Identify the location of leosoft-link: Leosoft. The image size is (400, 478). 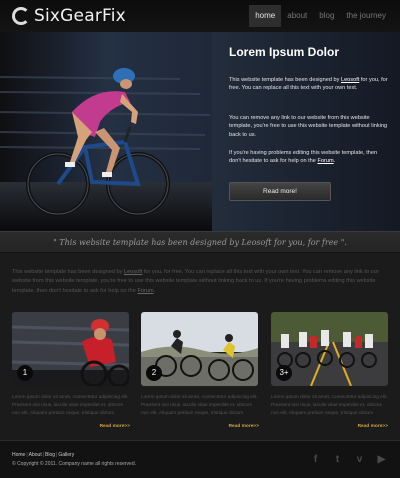
(350, 80).